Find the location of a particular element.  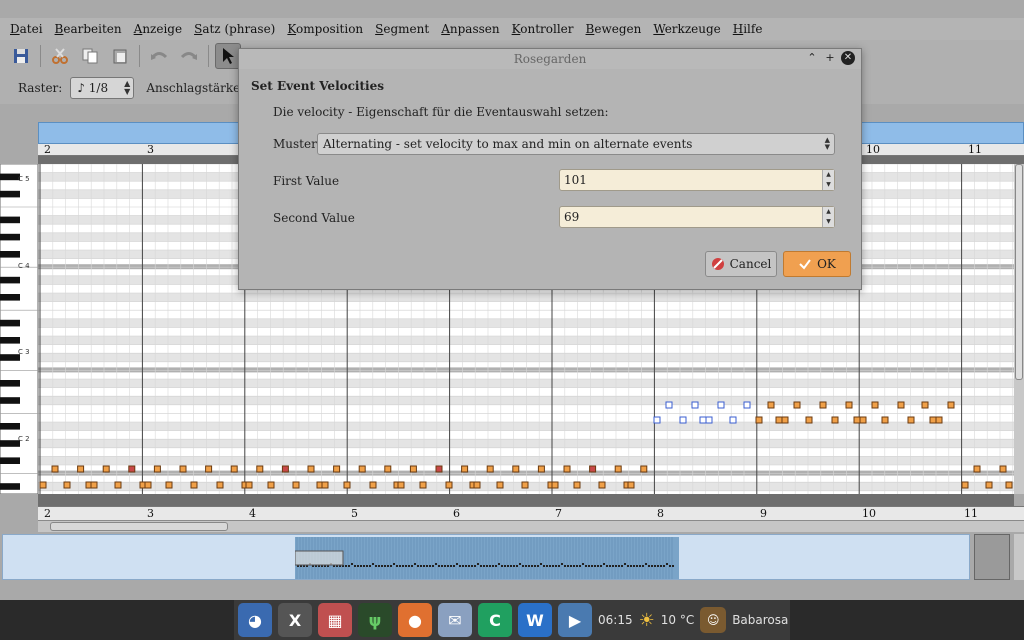

menu-hilfe: Hilfe is located at coordinates (748, 29).